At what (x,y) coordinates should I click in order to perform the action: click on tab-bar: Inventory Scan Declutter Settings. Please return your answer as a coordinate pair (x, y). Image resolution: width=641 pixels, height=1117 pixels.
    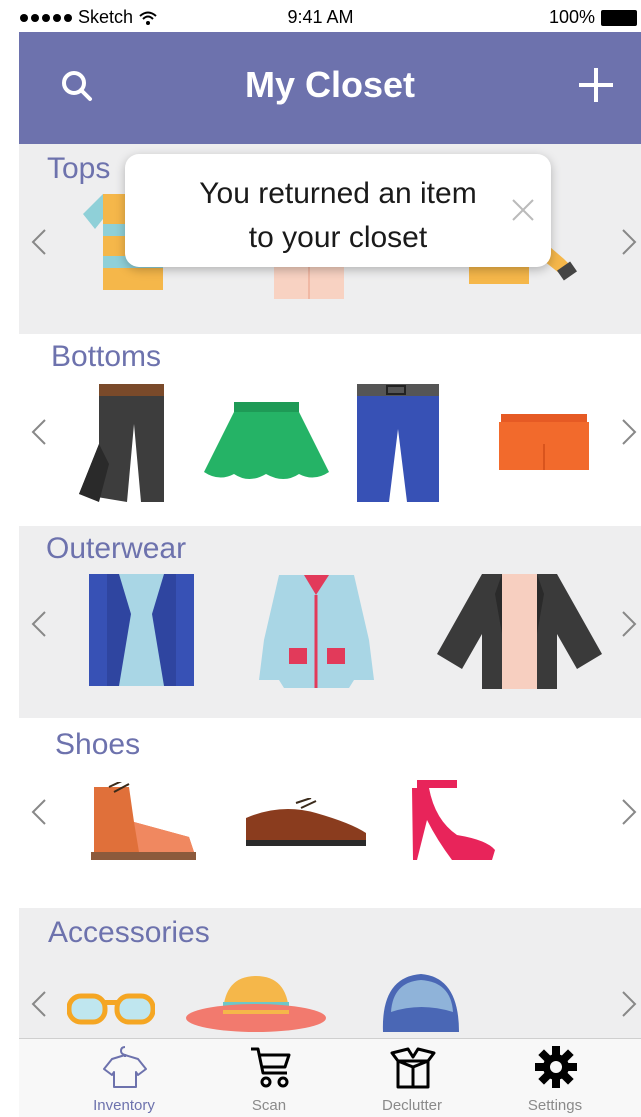
    Looking at the image, I should click on (330, 1077).